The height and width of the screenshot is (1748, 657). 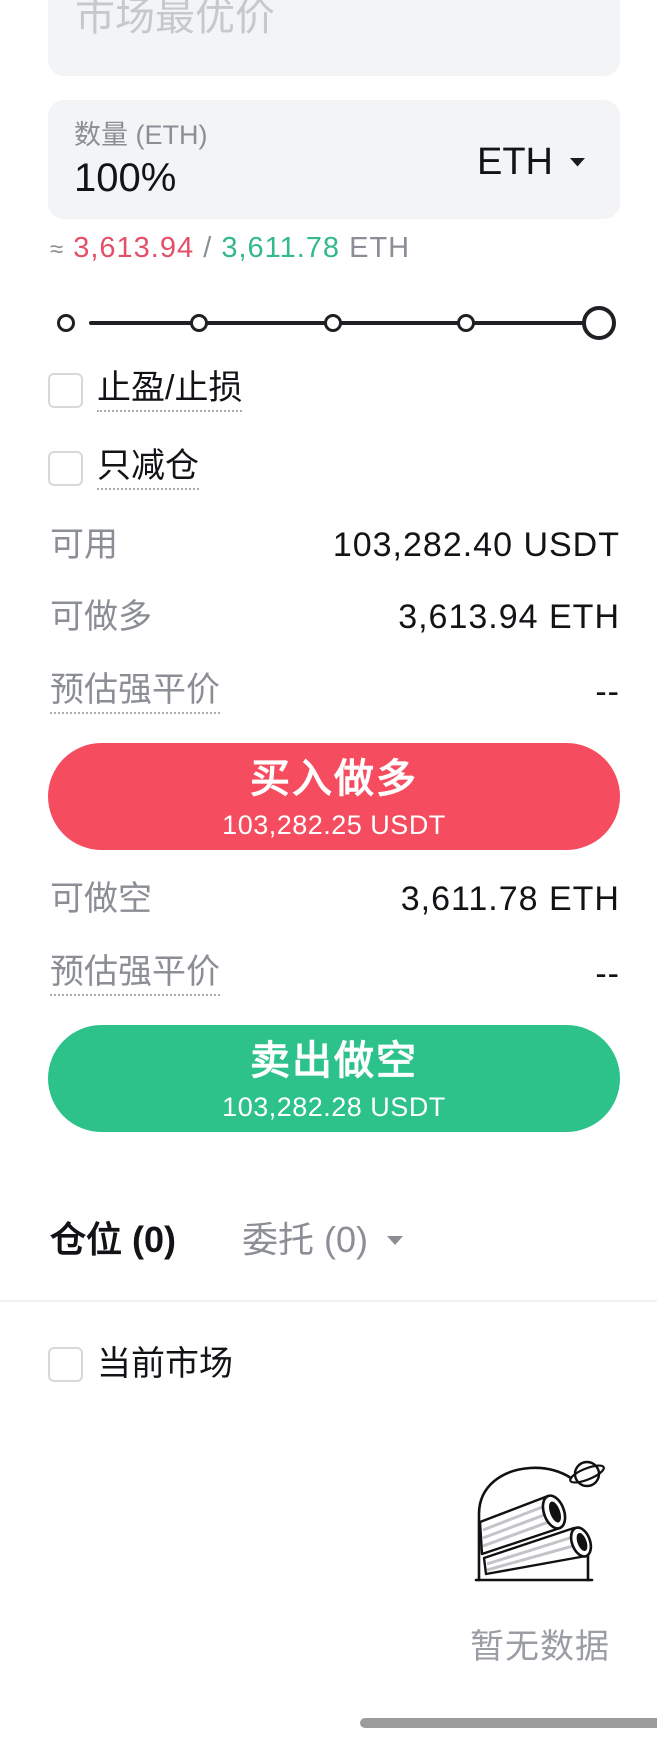 What do you see at coordinates (148, 468) in the screenshot?
I see `reduce-only-label: 只减仓` at bounding box center [148, 468].